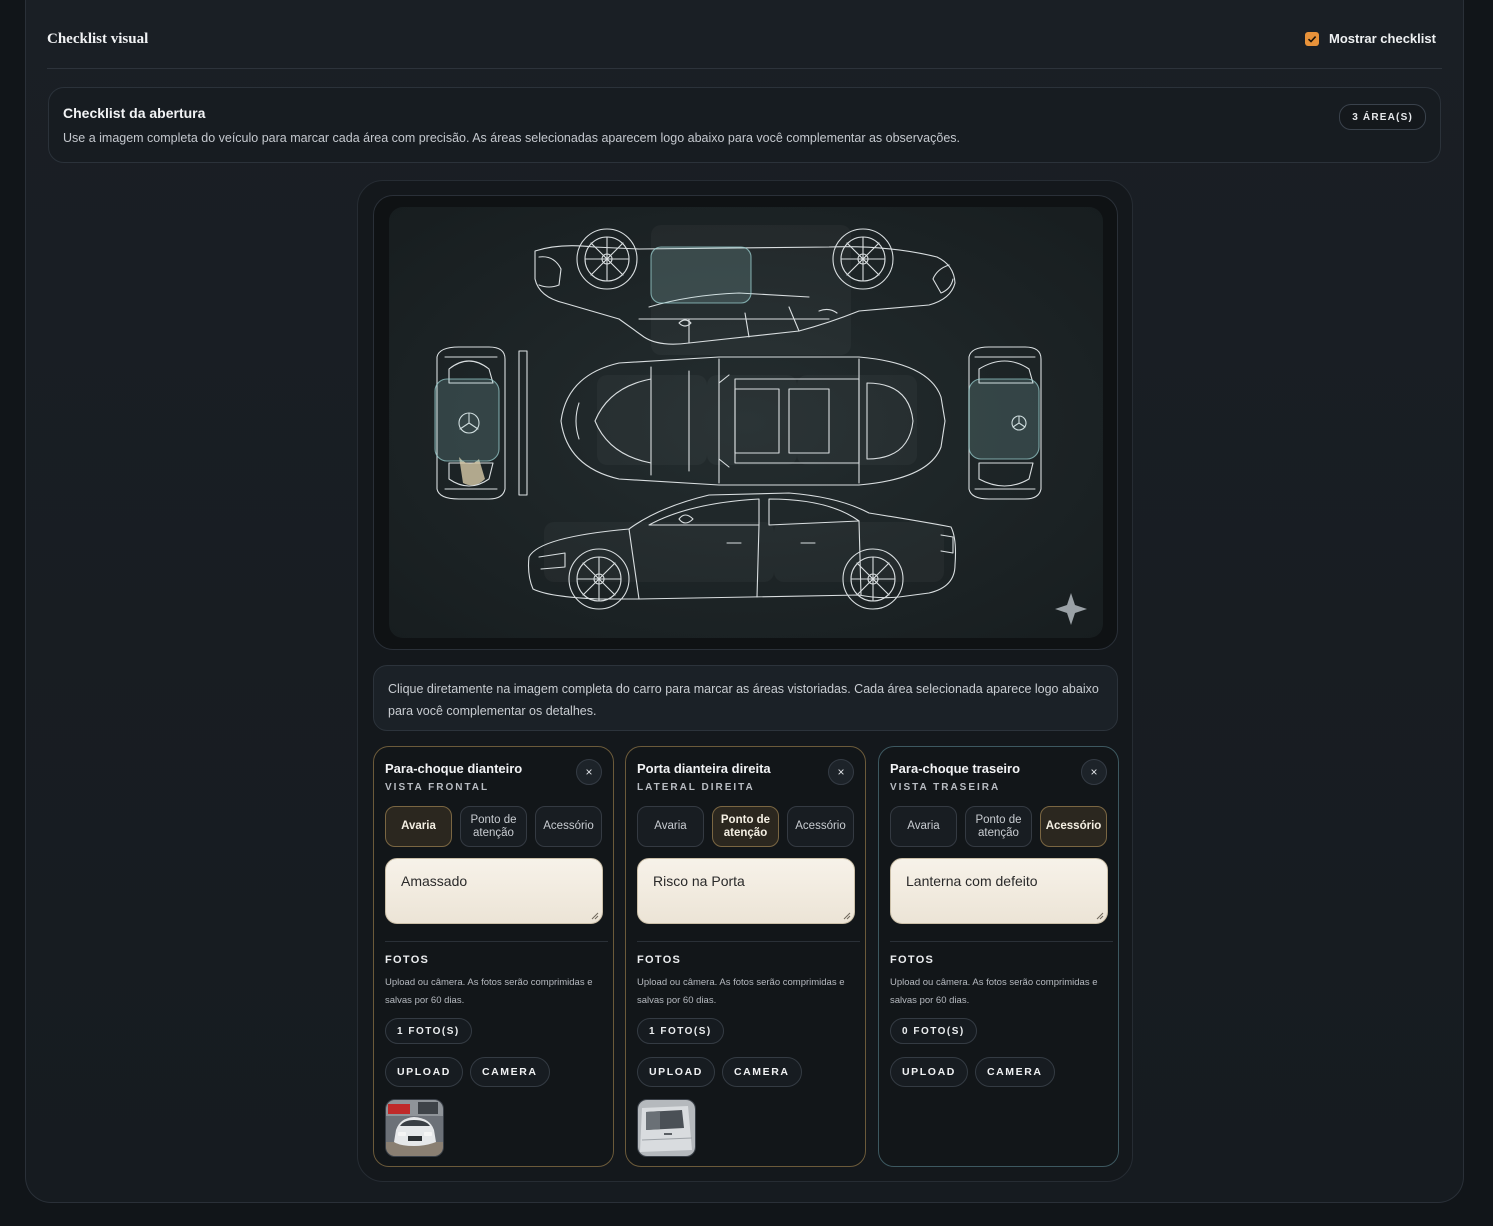 This screenshot has height=1226, width=1493. What do you see at coordinates (945, 787) in the screenshot?
I see `area-card-subtitle: VISTA TRASEIRA` at bounding box center [945, 787].